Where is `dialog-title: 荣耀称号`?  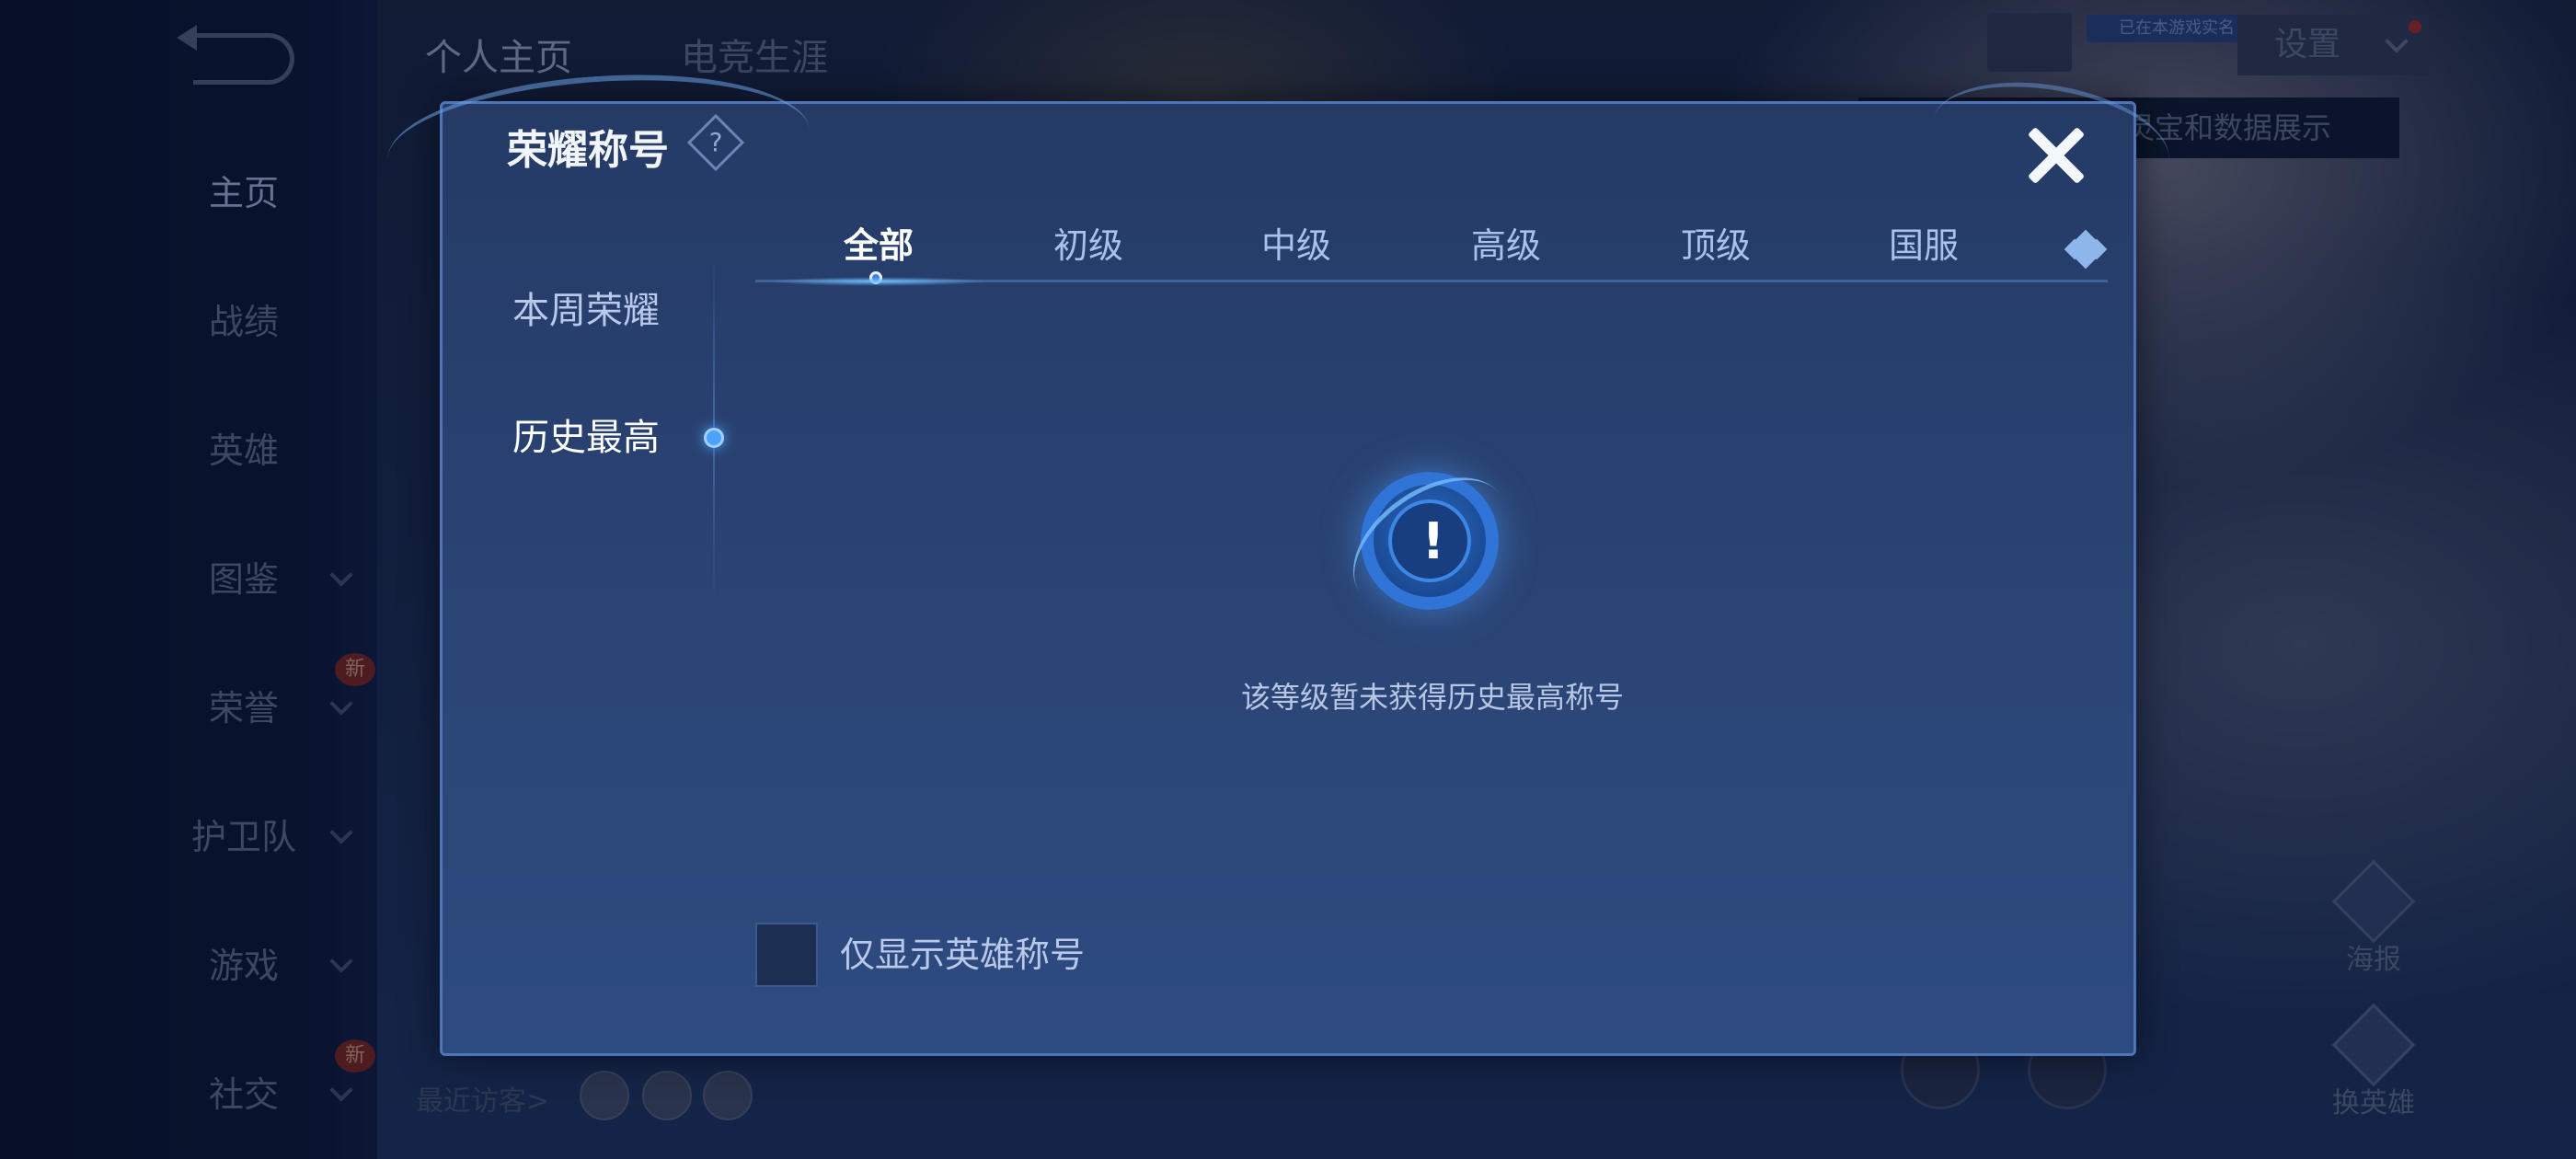 dialog-title: 荣耀称号 is located at coordinates (588, 150).